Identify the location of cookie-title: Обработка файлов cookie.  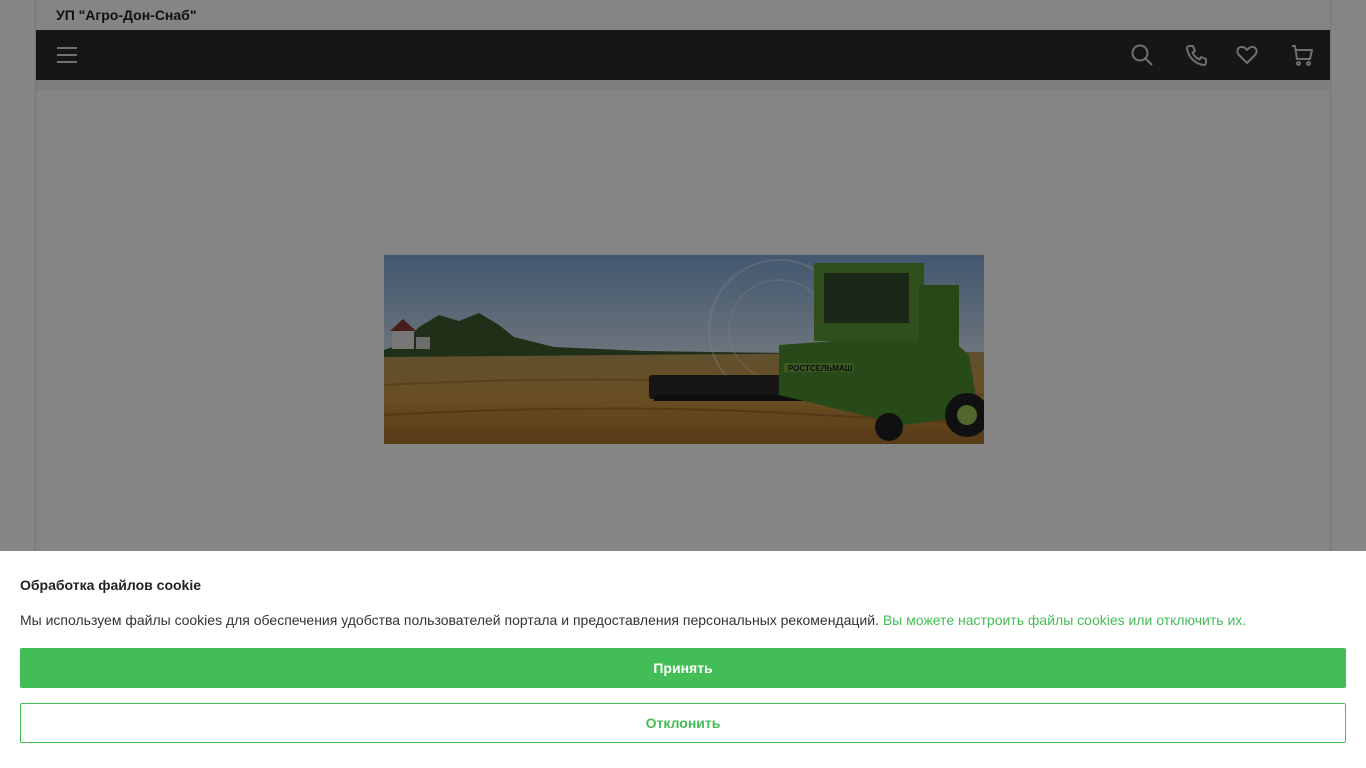
(111, 585).